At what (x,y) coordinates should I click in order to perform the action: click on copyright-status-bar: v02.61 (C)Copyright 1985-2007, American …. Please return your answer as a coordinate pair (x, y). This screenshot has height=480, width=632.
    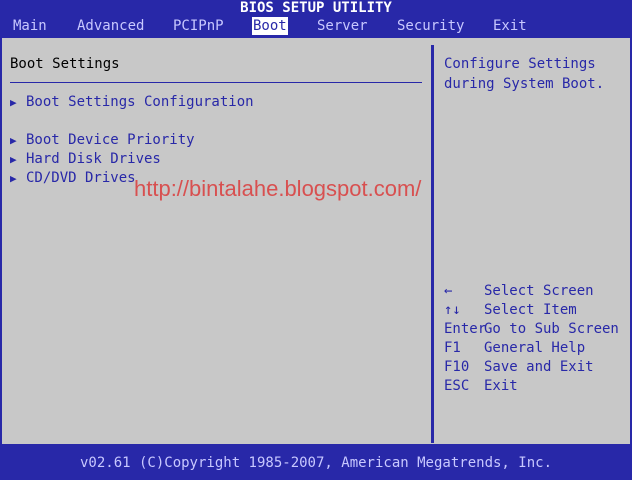
    Looking at the image, I should click on (316, 458).